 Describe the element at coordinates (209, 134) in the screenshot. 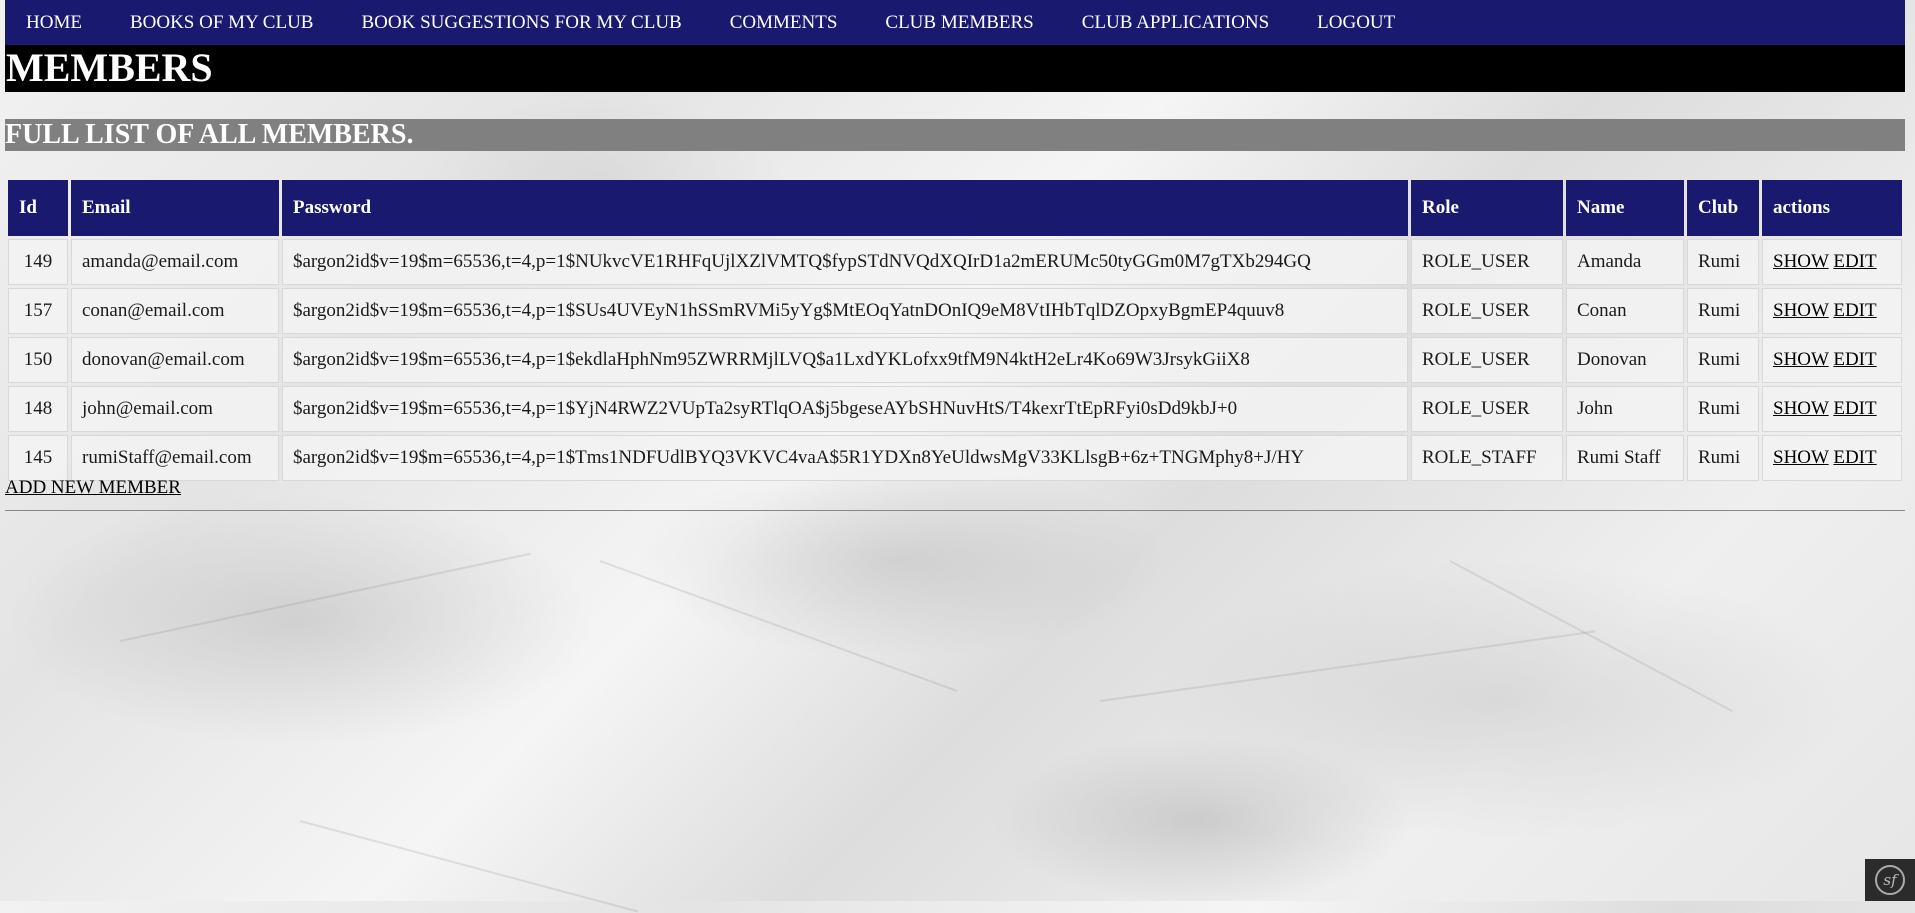

I see `page-subtitle: FULL LIST OF ALL MEMBERS.` at that location.